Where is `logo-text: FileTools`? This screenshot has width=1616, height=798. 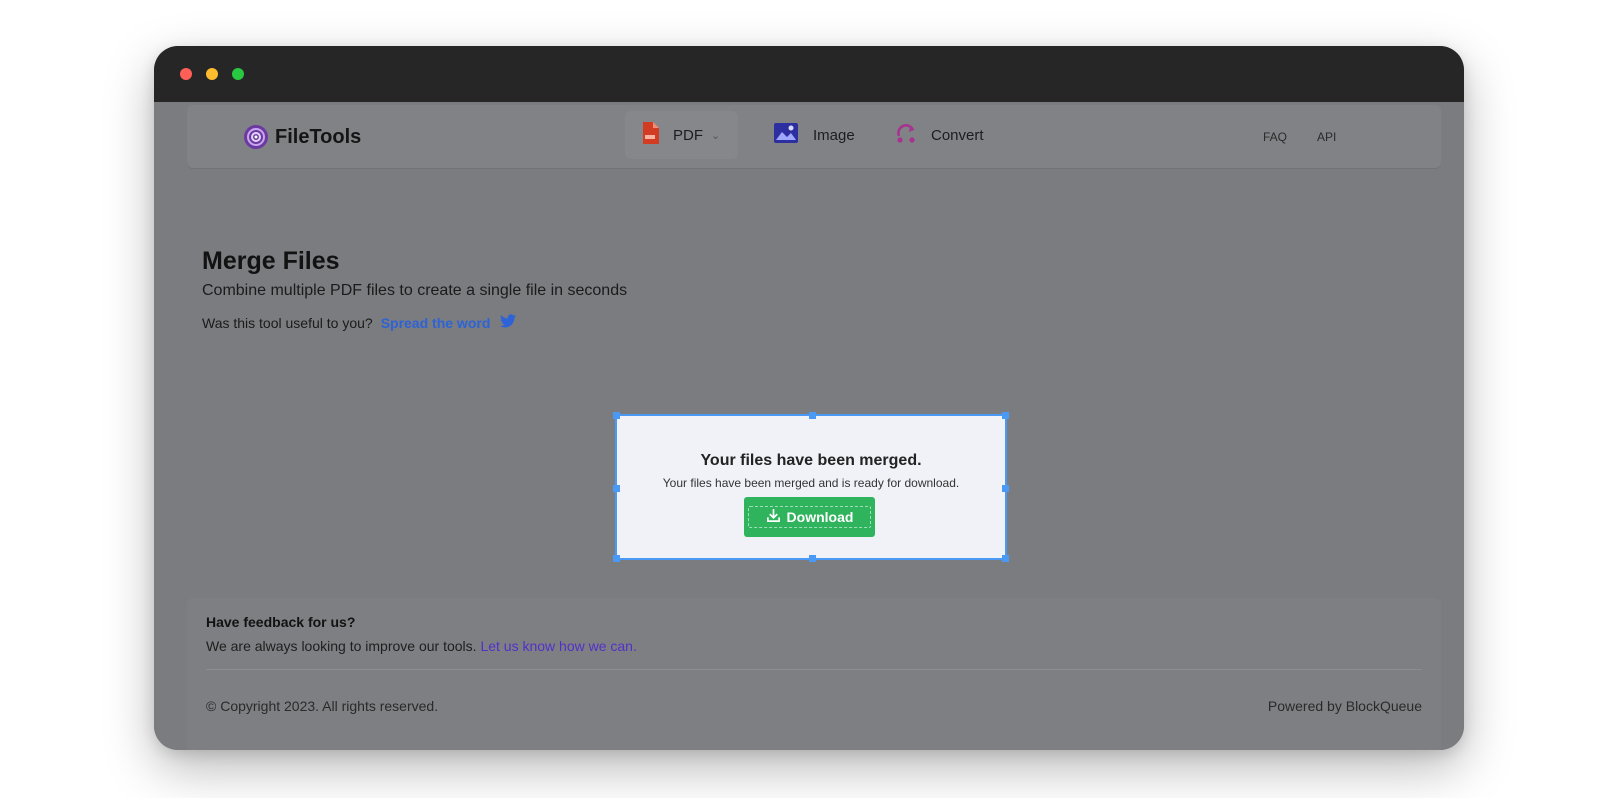
logo-text: FileTools is located at coordinates (318, 136).